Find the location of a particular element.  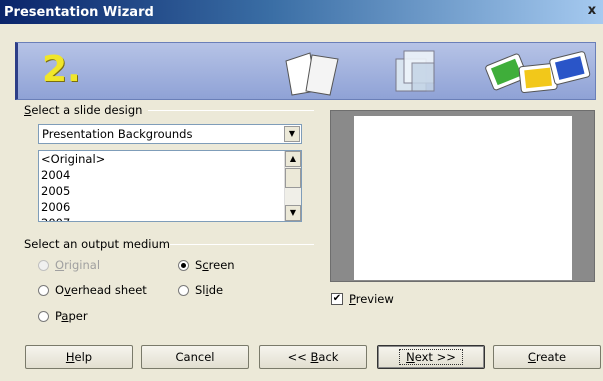

wizard-banner: 2. is located at coordinates (305, 71).